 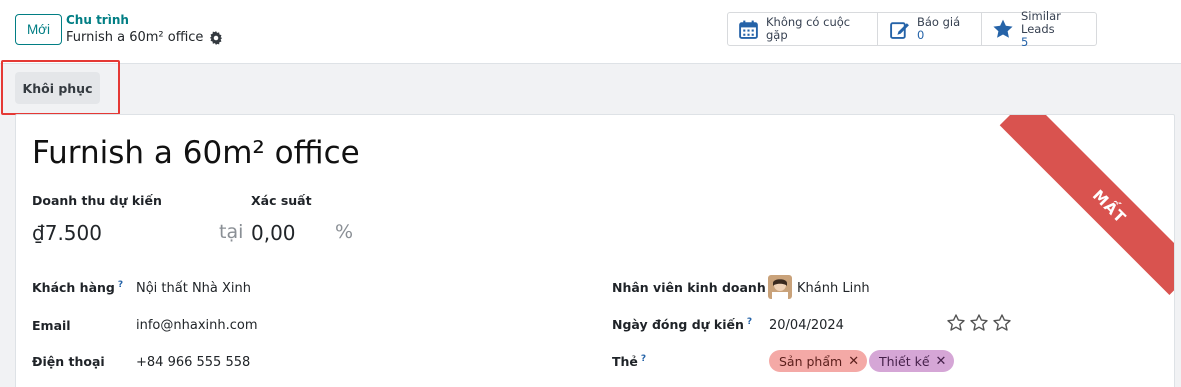 I want to click on star-icon, so click(x=1003, y=29).